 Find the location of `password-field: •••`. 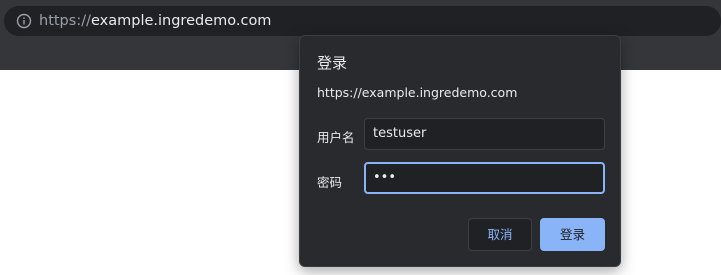

password-field: ••• is located at coordinates (484, 178).